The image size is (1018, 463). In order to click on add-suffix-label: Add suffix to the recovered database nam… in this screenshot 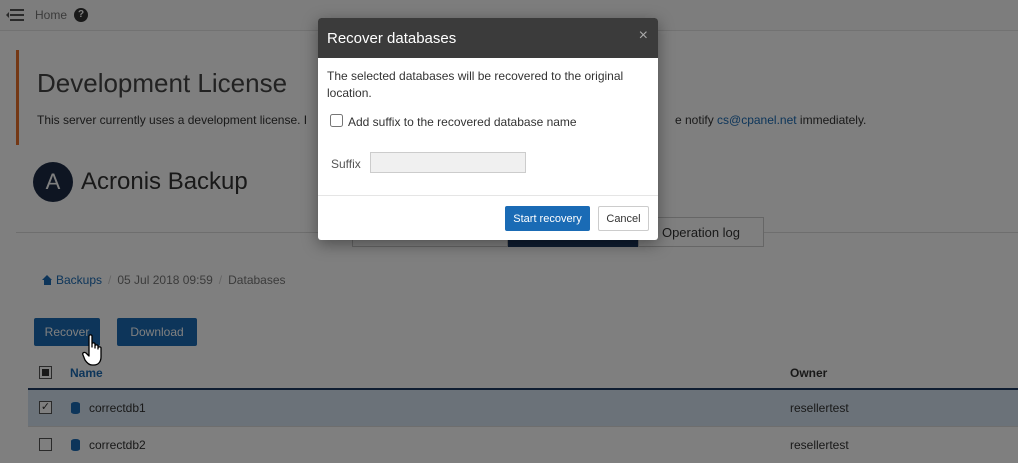, I will do `click(462, 122)`.